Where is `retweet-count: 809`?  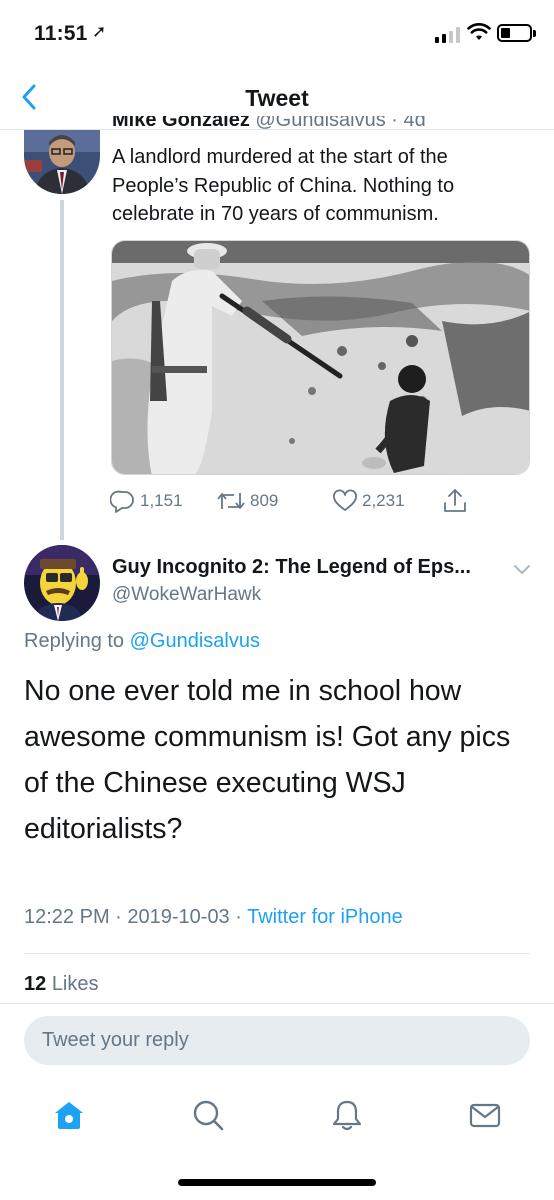 retweet-count: 809 is located at coordinates (264, 500).